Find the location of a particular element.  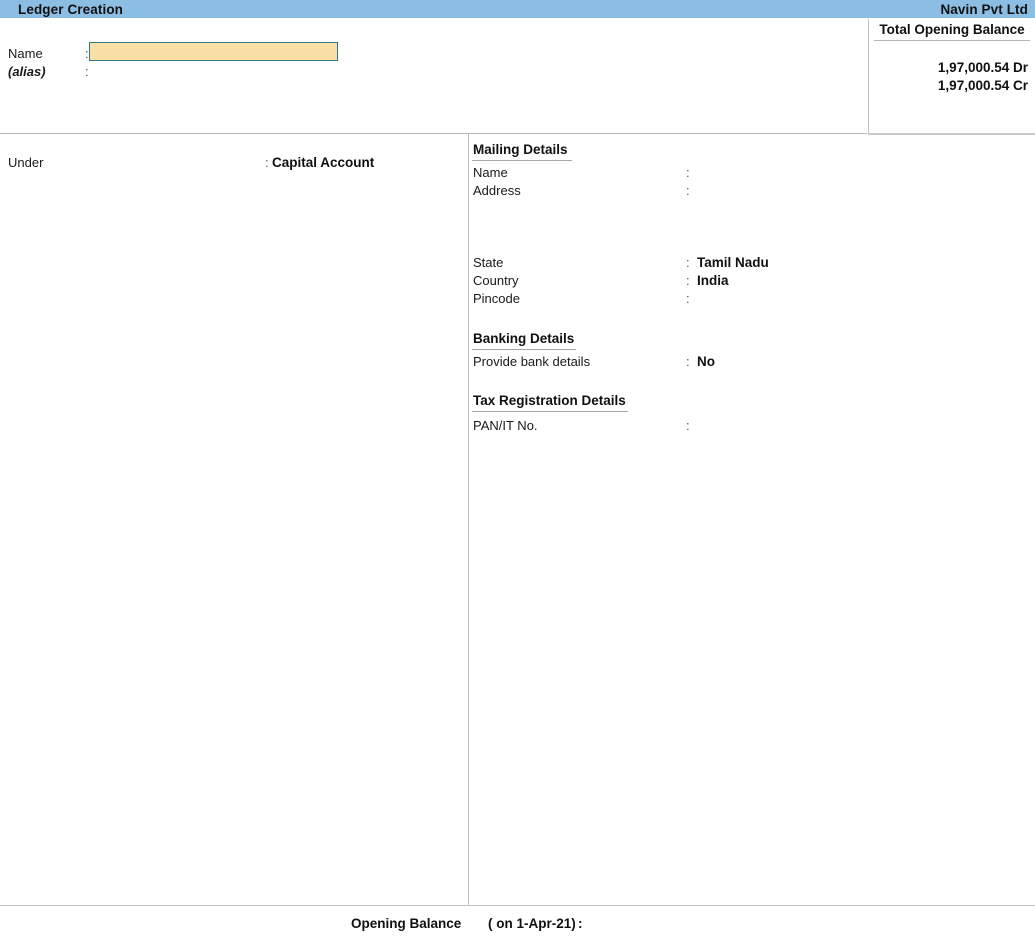

total-opening-balance-title: Total Opening Balance is located at coordinates (952, 29).